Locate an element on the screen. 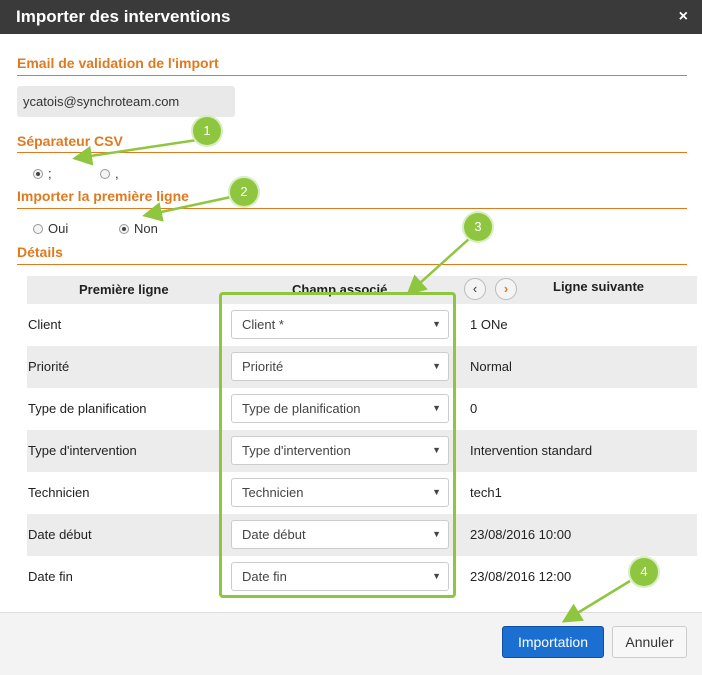 This screenshot has height=675, width=702. column-header-next-line: Ligne suivante is located at coordinates (599, 286).